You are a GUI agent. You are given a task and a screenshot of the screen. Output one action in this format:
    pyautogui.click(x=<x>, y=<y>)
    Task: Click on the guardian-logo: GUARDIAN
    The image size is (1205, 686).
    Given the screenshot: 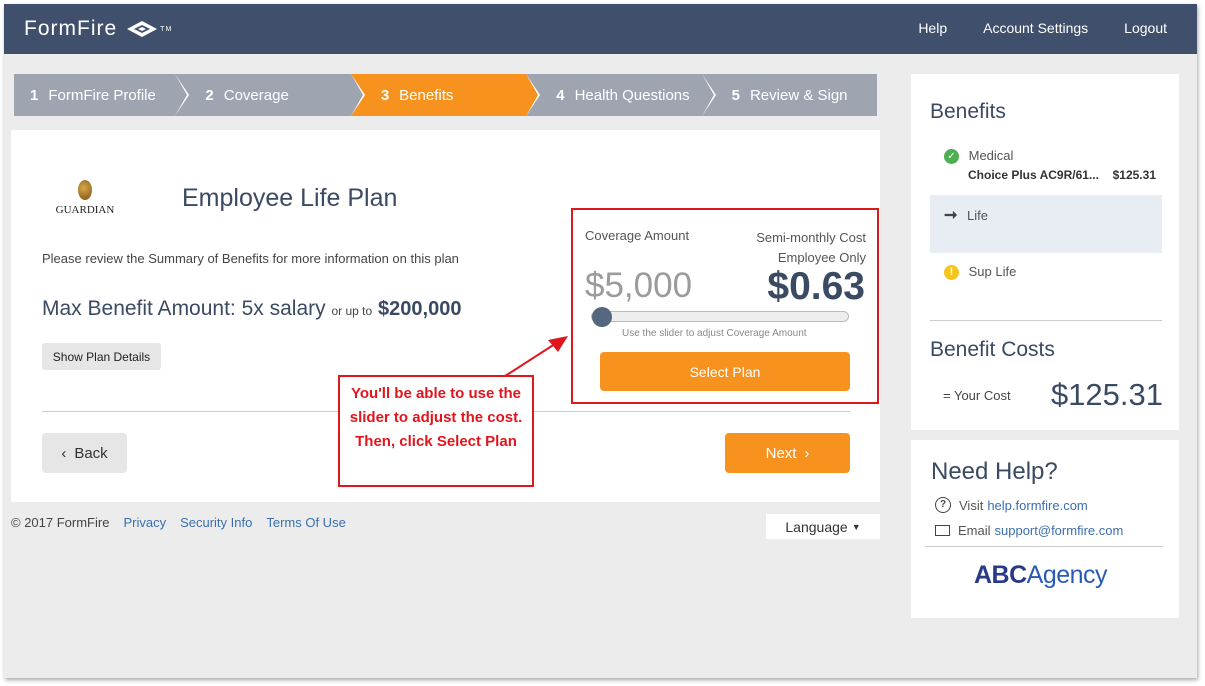 What is the action you would take?
    pyautogui.click(x=85, y=198)
    